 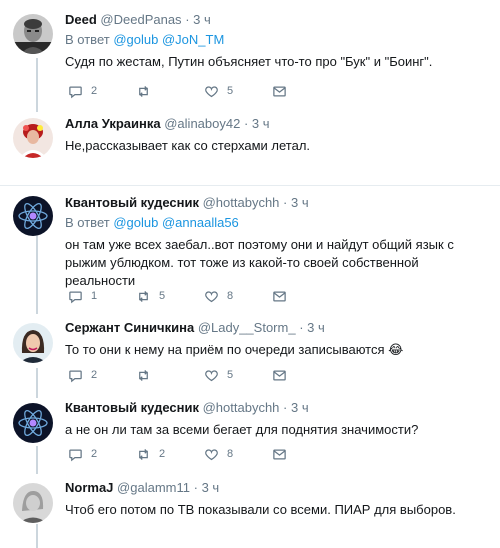 I want to click on author-name: Сержант Синичкина, so click(x=129, y=327).